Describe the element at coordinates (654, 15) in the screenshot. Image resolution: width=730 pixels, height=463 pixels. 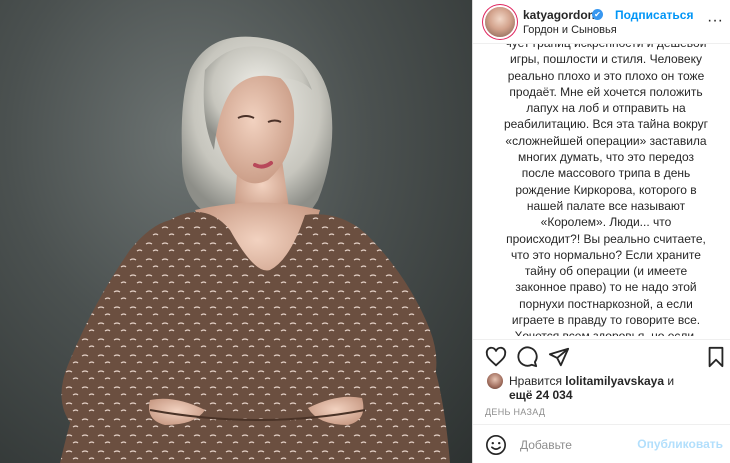
I see `follow-button: Подписаться` at that location.